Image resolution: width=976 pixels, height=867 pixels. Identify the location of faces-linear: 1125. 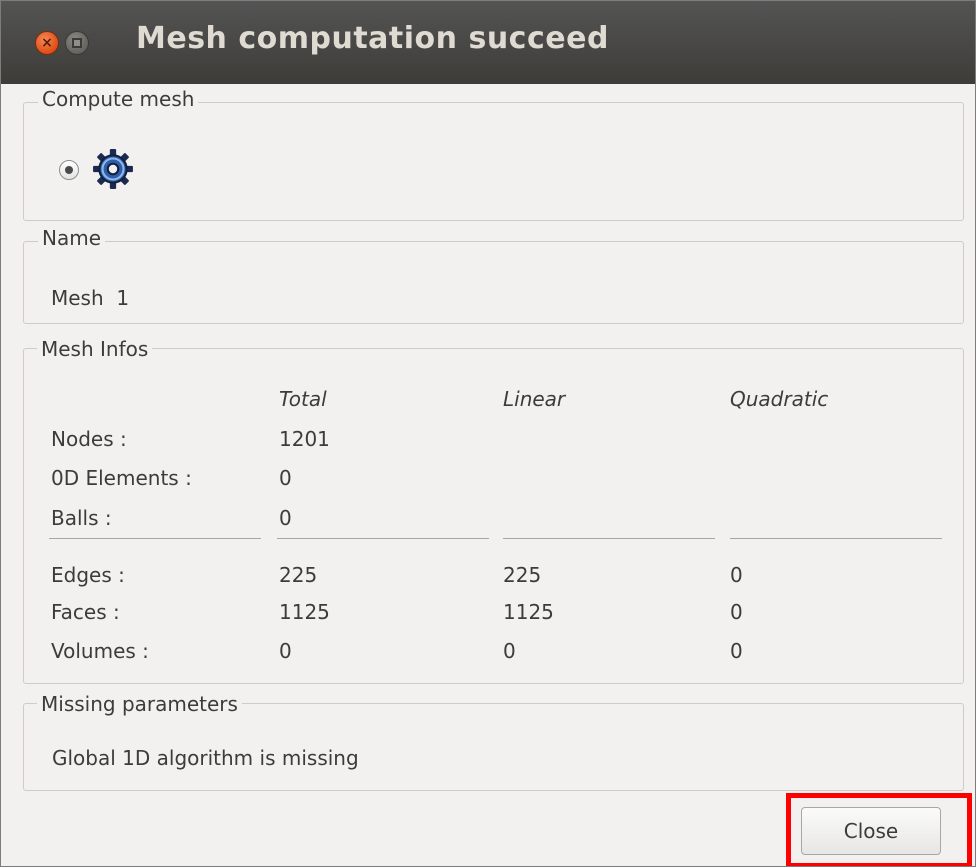
(528, 612).